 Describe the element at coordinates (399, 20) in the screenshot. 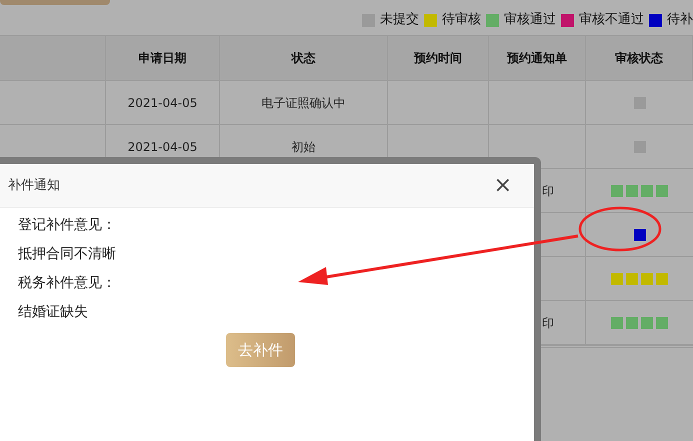

I see `legend-label: 未提交` at that location.